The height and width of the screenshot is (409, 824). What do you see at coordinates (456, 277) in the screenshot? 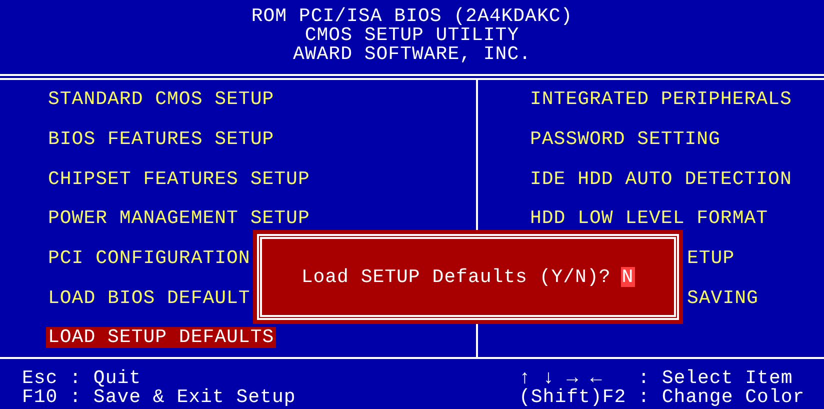
I see `dialog-prompt: Load SETUP Defaults (Y/N)?` at bounding box center [456, 277].